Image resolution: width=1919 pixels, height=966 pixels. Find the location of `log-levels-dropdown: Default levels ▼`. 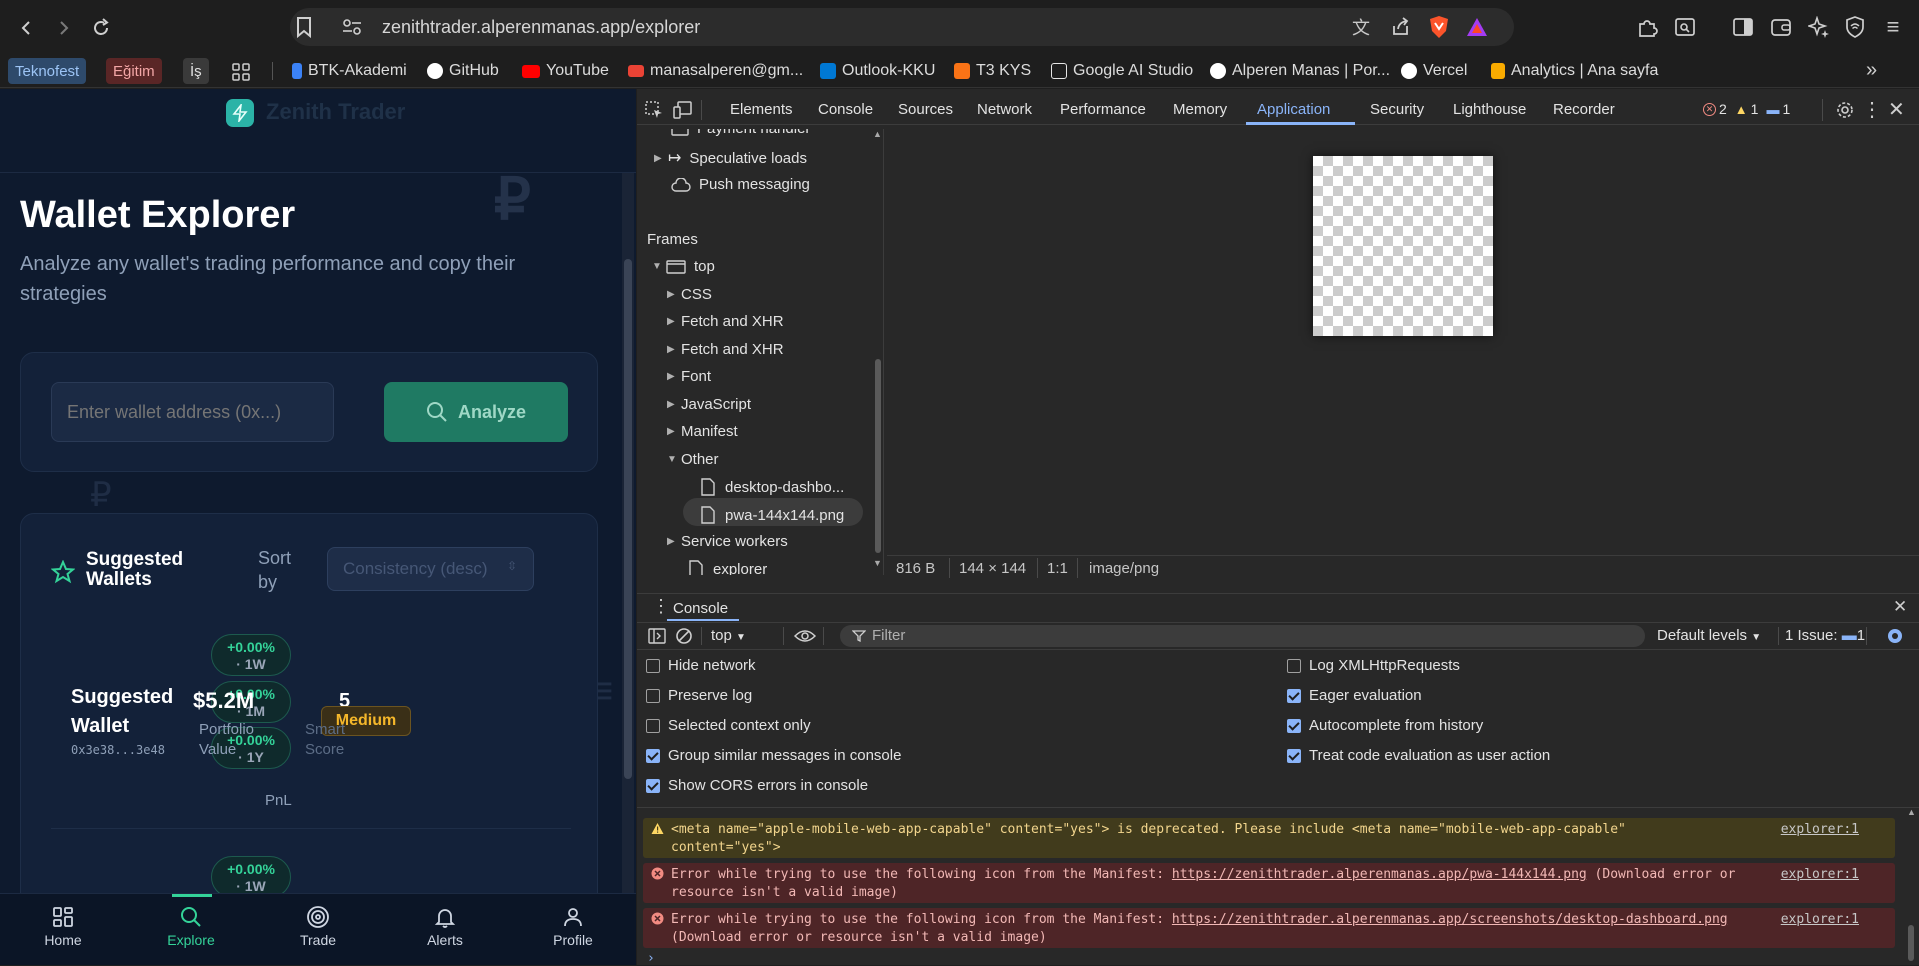

log-levels-dropdown: Default levels ▼ is located at coordinates (1709, 635).